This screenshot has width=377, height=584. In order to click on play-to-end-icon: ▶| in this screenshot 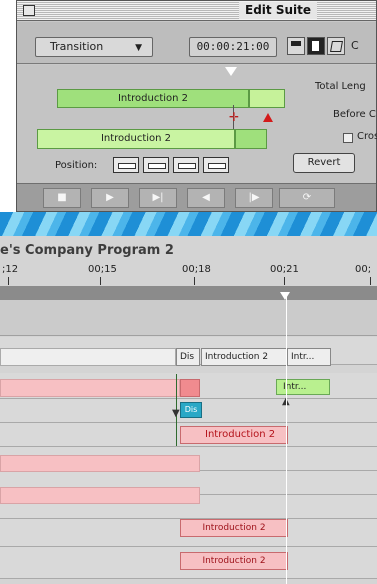, I will do `click(158, 198)`.